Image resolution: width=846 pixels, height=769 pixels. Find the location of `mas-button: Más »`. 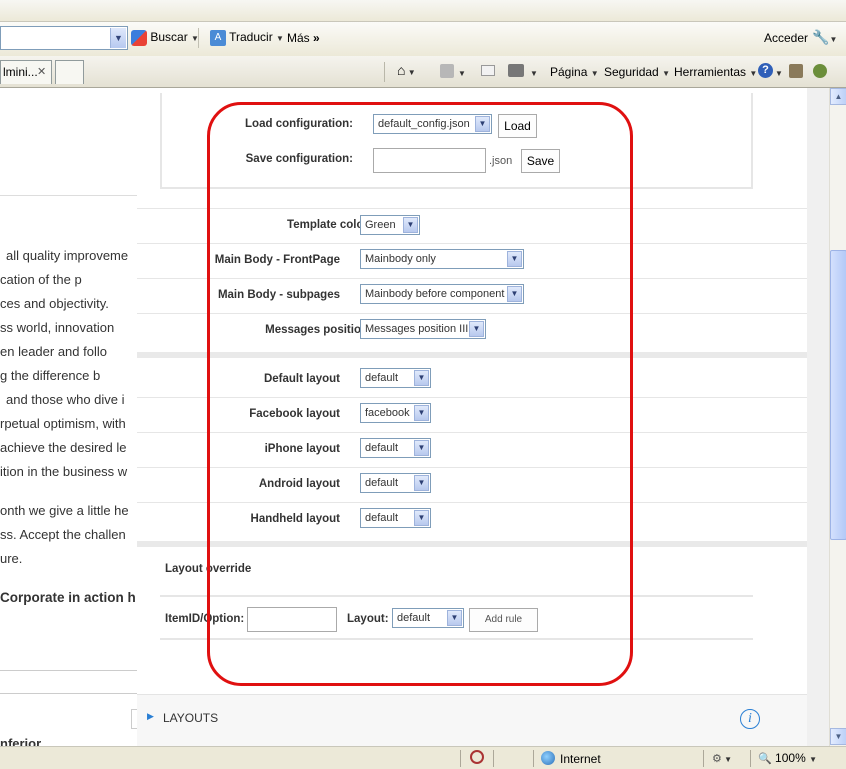

mas-button: Más » is located at coordinates (303, 38).